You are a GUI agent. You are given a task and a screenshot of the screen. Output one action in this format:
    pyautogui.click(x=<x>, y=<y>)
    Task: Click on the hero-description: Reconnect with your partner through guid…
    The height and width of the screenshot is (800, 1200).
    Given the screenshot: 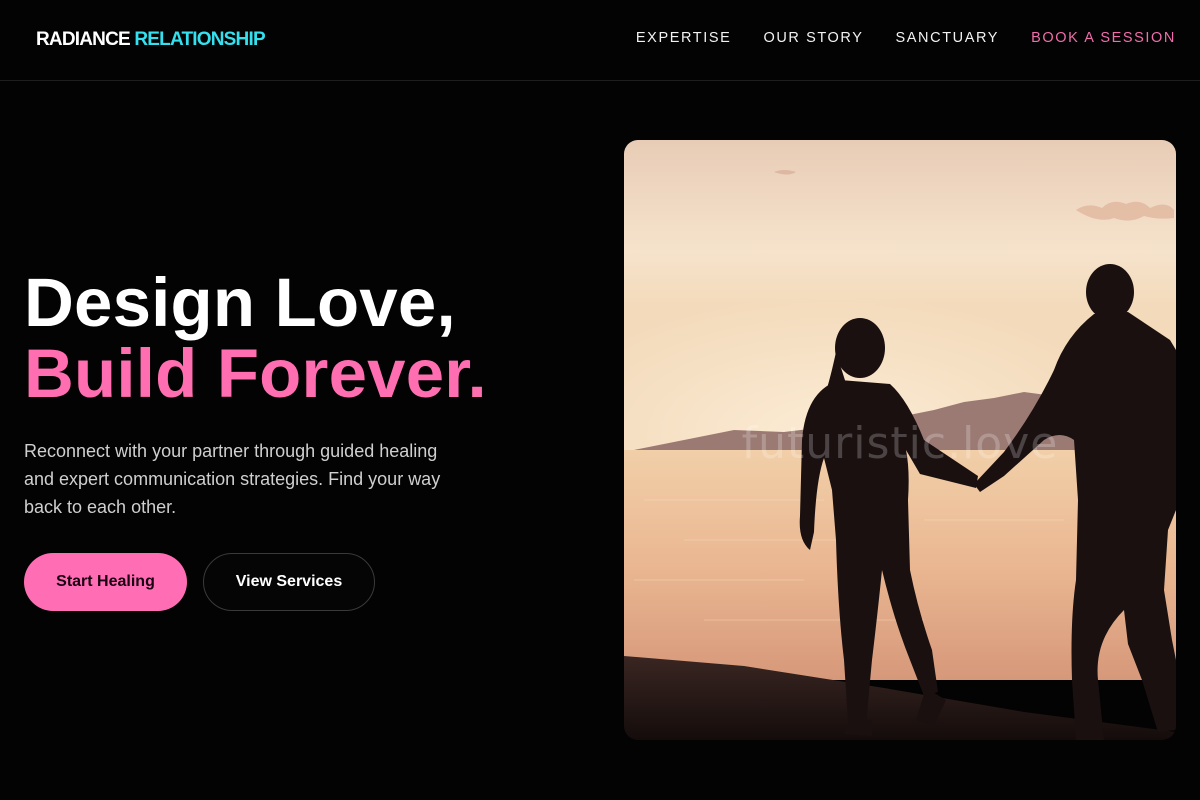 What is the action you would take?
    pyautogui.click(x=232, y=479)
    